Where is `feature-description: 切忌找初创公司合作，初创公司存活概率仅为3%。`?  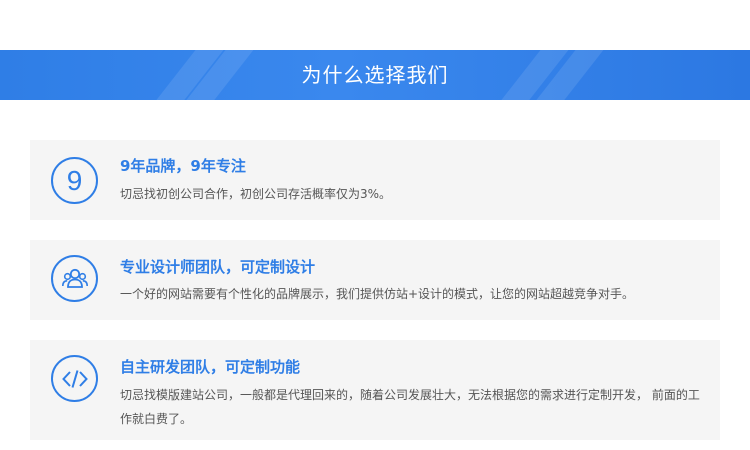 feature-description: 切忌找初创公司合作，初创公司存活概率仅为3%。 is located at coordinates (256, 194).